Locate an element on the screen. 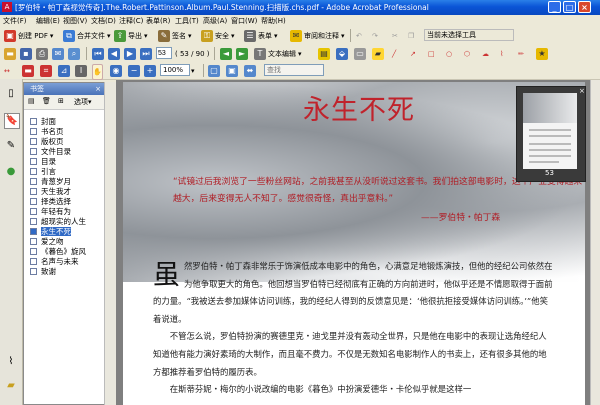 This screenshot has height=405, width=600. text-box-button: ▭ is located at coordinates (360, 54).